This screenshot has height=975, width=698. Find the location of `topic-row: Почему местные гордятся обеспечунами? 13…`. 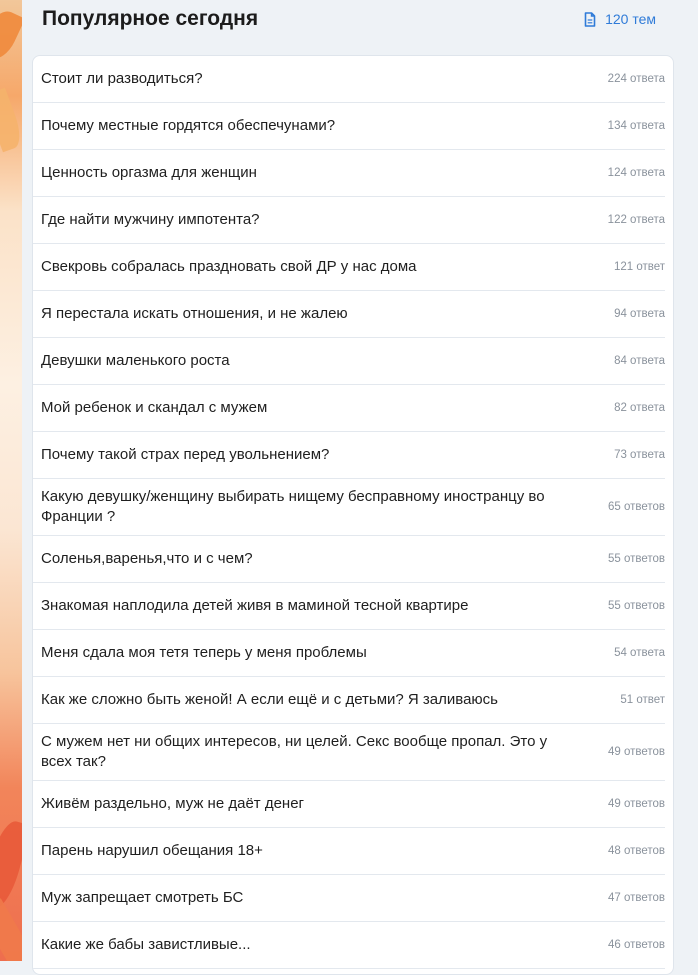

topic-row: Почему местные гордятся обеспечунами? 13… is located at coordinates (349, 126).